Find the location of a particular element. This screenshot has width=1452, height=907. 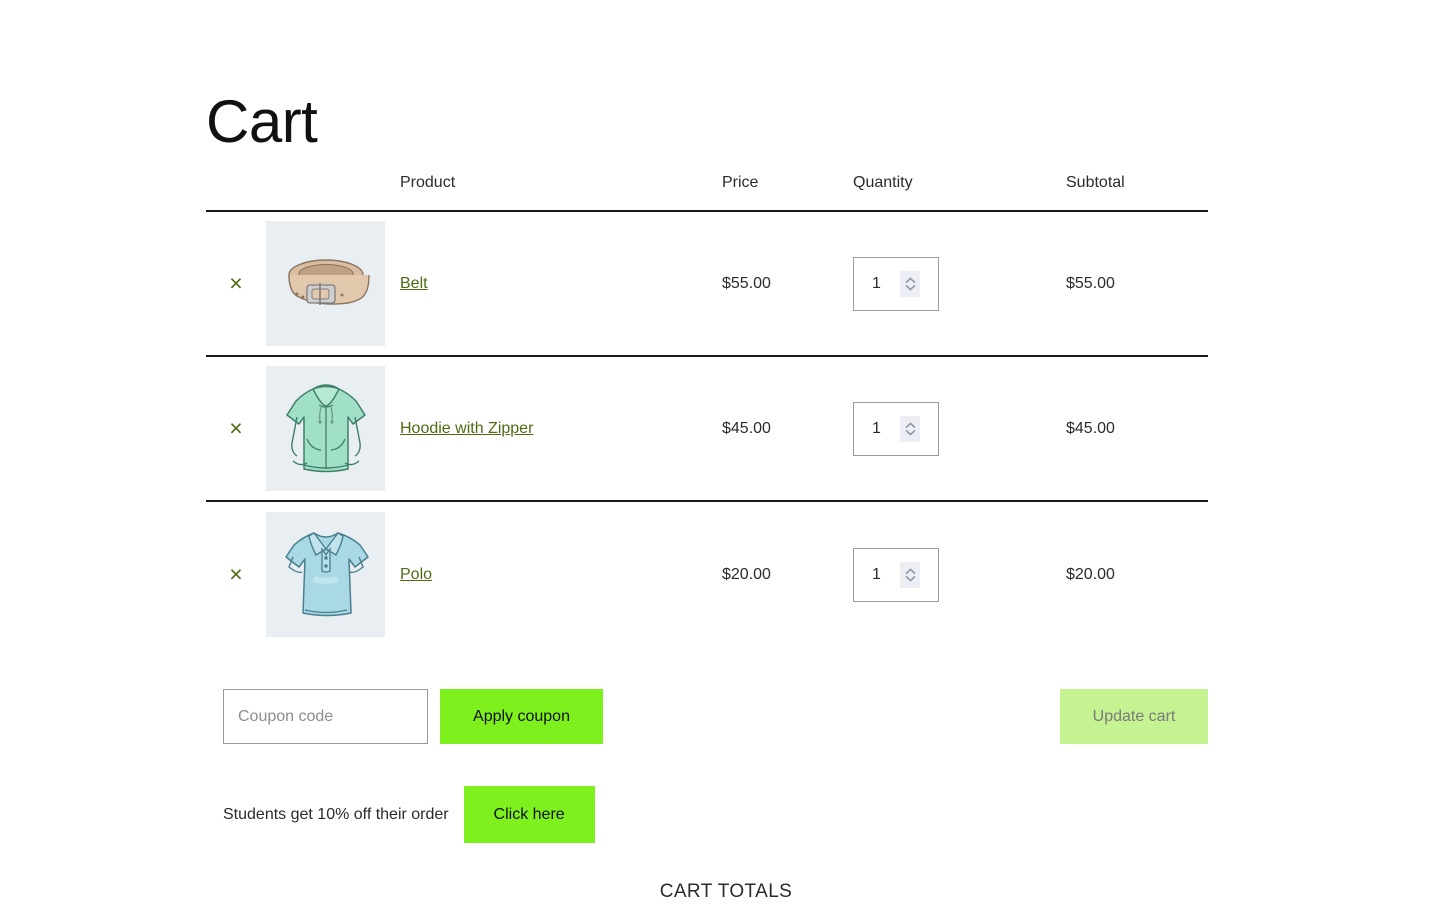

cart-totals-heading: CART TOTALS is located at coordinates (726, 891).